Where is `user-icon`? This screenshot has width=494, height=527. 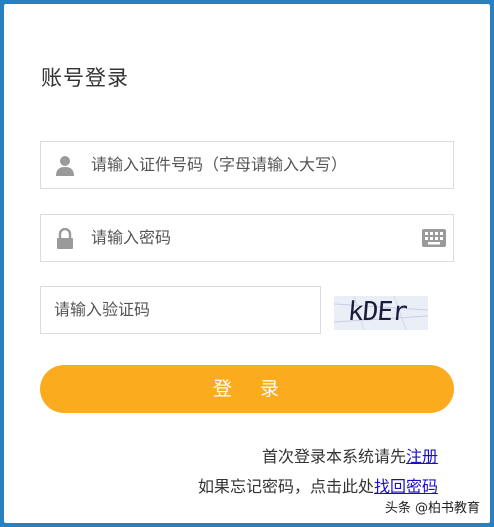
user-icon is located at coordinates (65, 166).